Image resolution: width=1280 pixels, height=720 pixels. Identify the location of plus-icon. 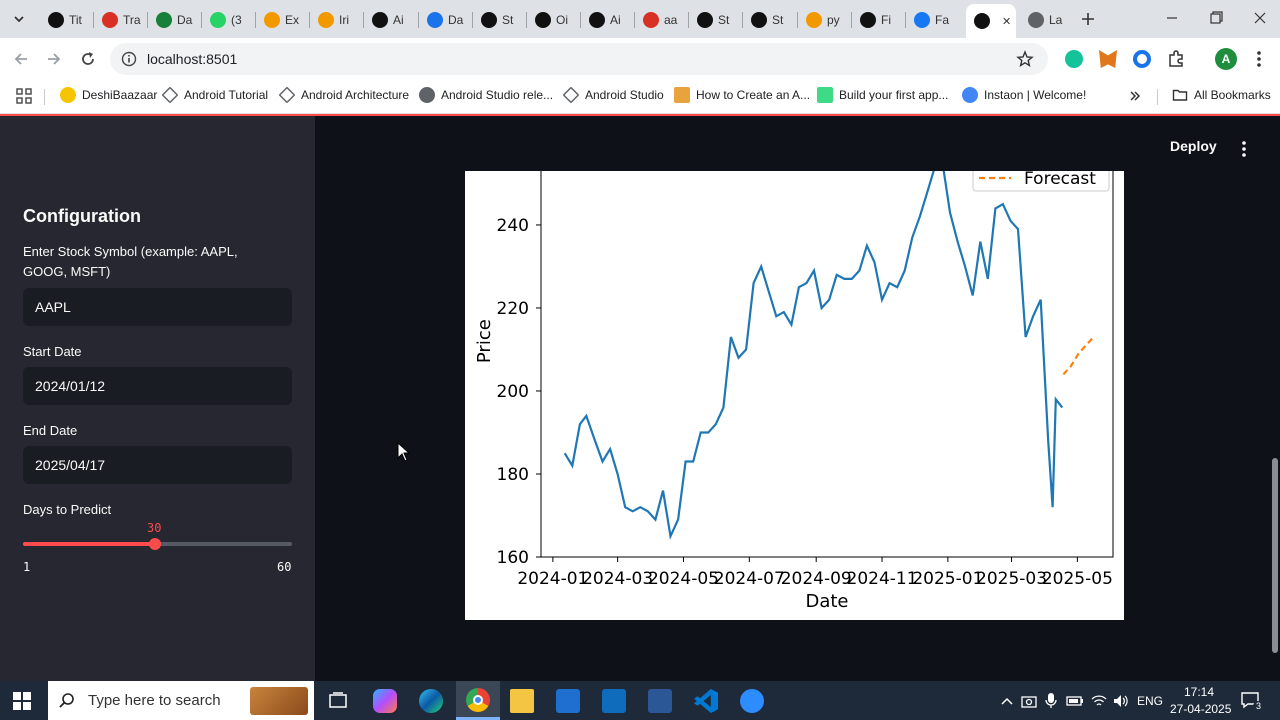
(1088, 19).